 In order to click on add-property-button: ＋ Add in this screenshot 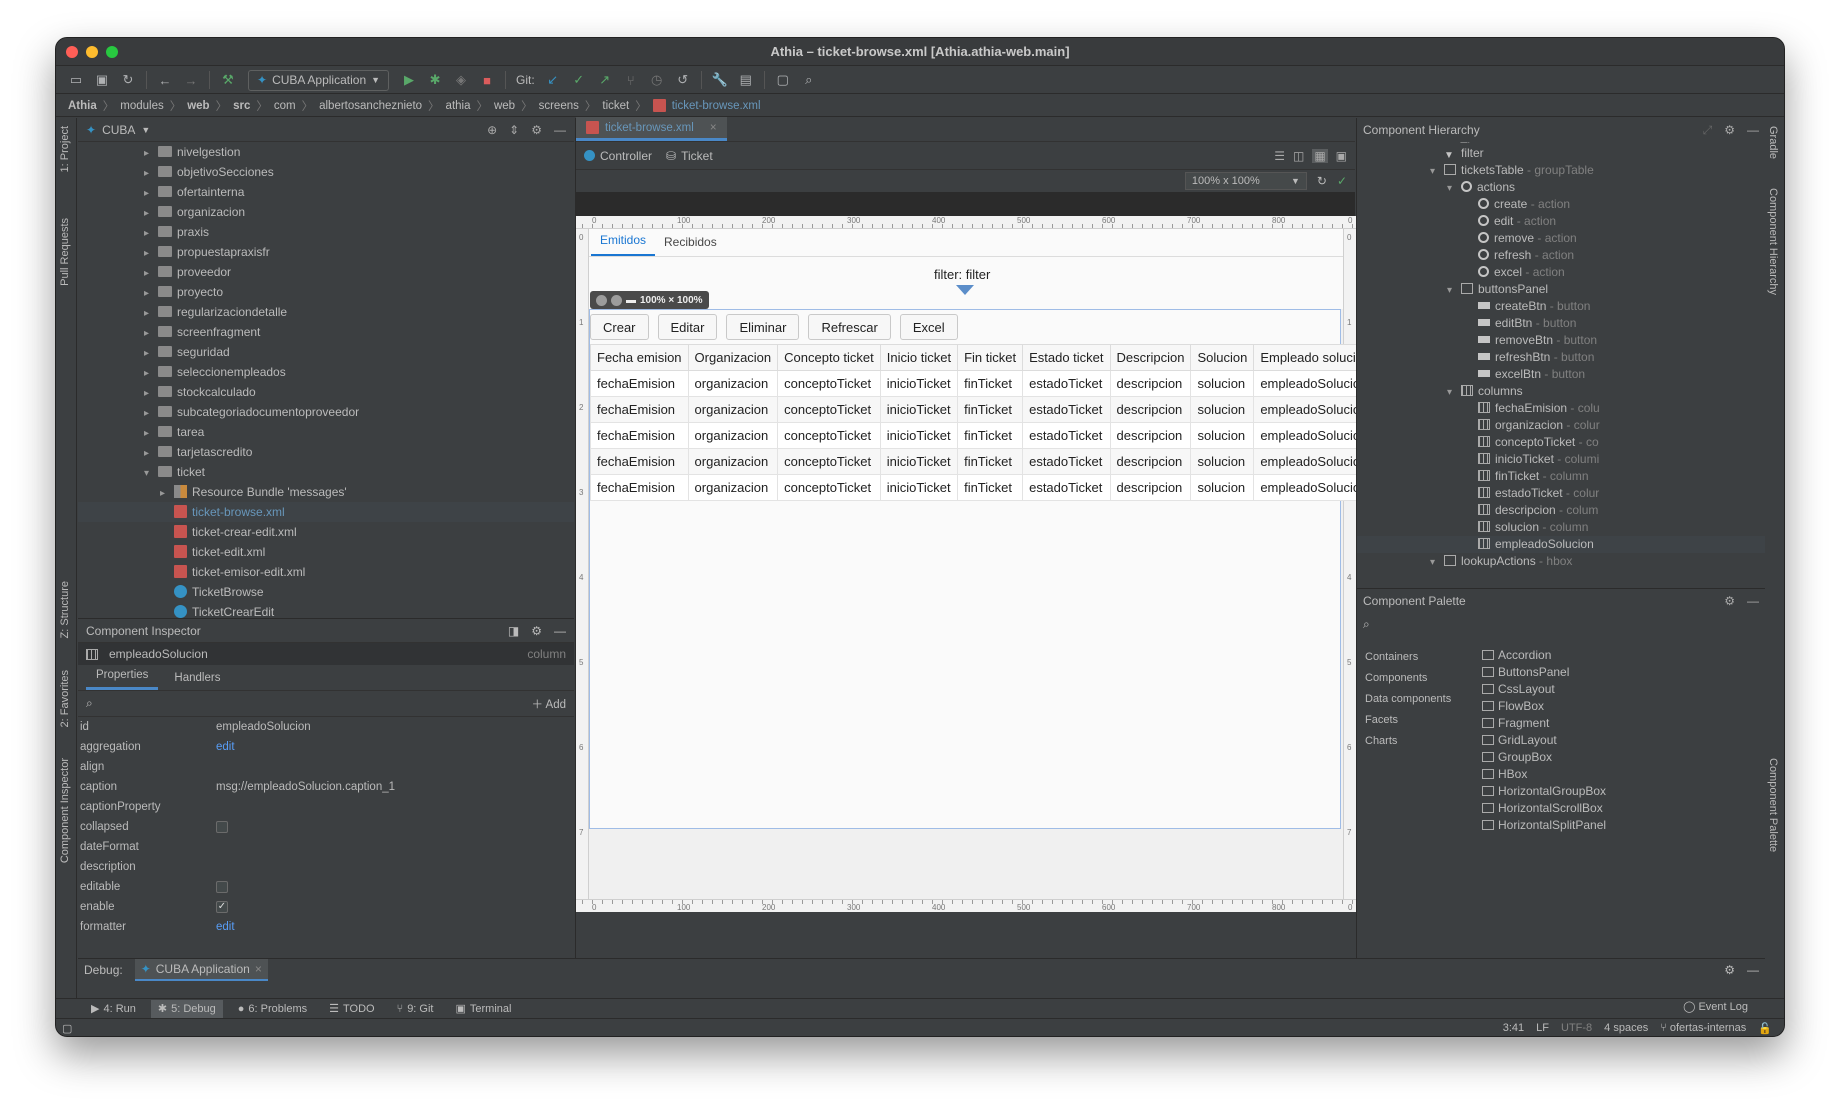, I will do `click(548, 704)`.